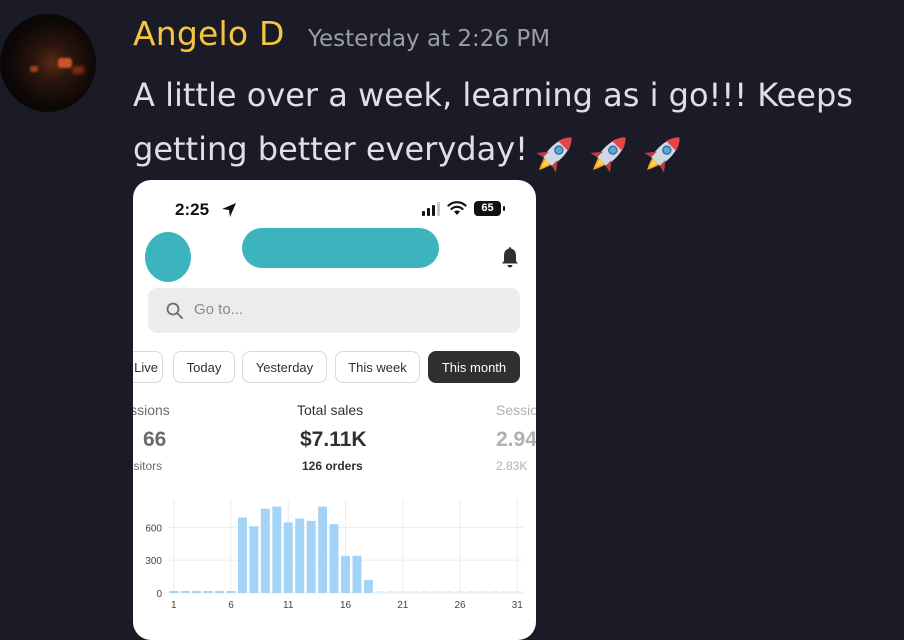 The image size is (904, 640). What do you see at coordinates (333, 440) in the screenshot?
I see `metric-total-sales-value: $7.11K` at bounding box center [333, 440].